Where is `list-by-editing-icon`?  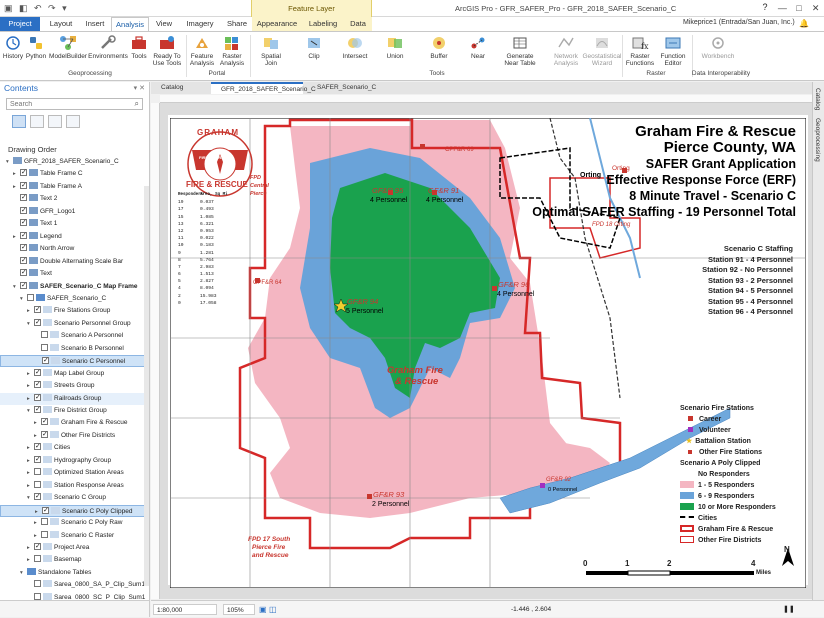
list-by-editing-icon is located at coordinates (73, 121).